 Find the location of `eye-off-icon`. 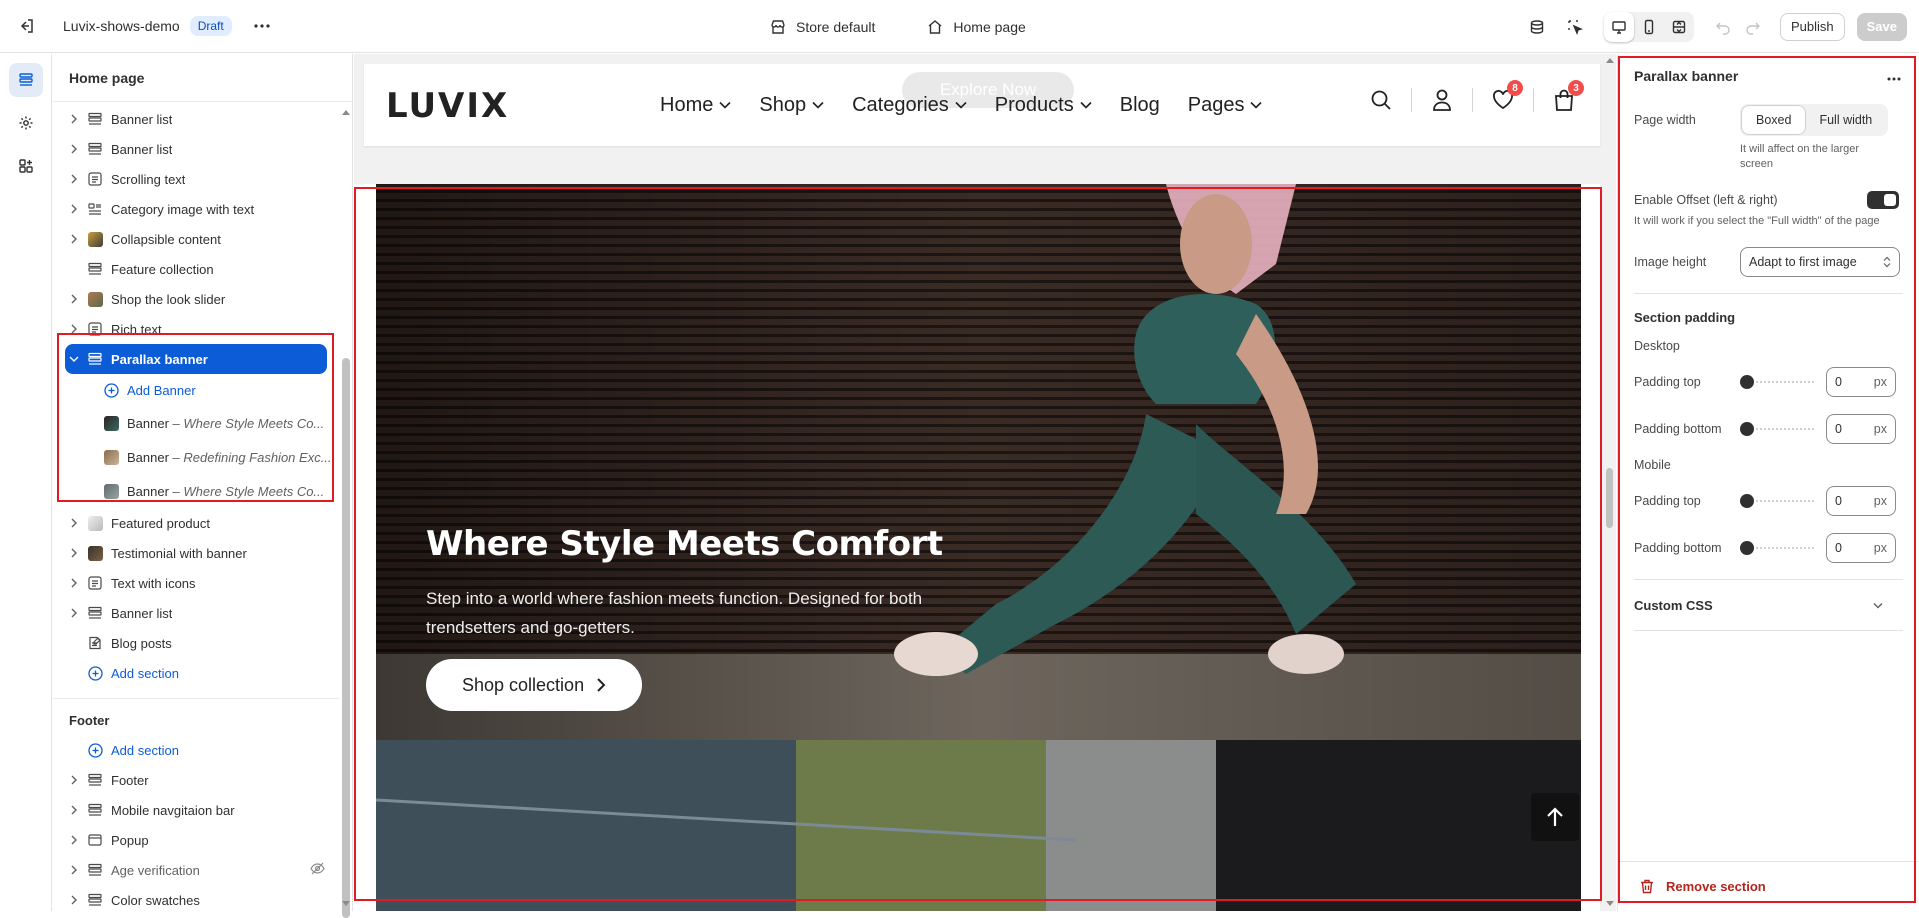

eye-off-icon is located at coordinates (317, 870).